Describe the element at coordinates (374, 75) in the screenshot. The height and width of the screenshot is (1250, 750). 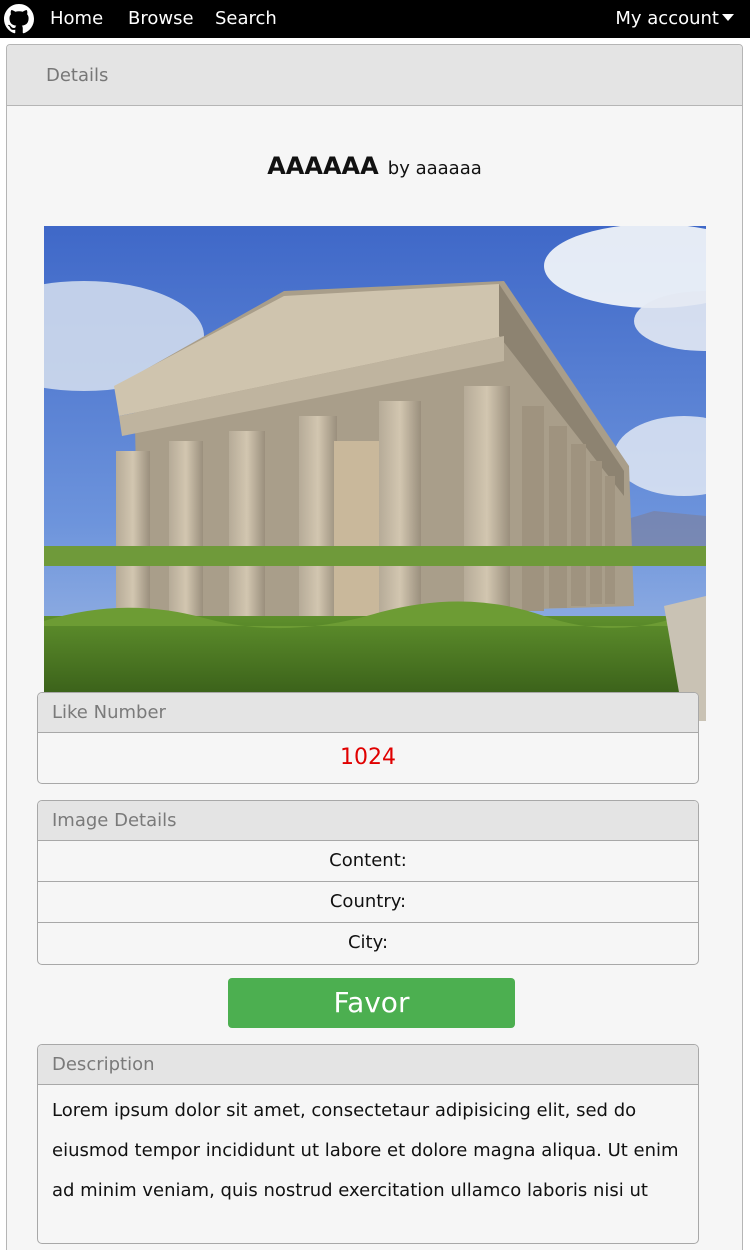
I see `details-panel-header: Details` at that location.